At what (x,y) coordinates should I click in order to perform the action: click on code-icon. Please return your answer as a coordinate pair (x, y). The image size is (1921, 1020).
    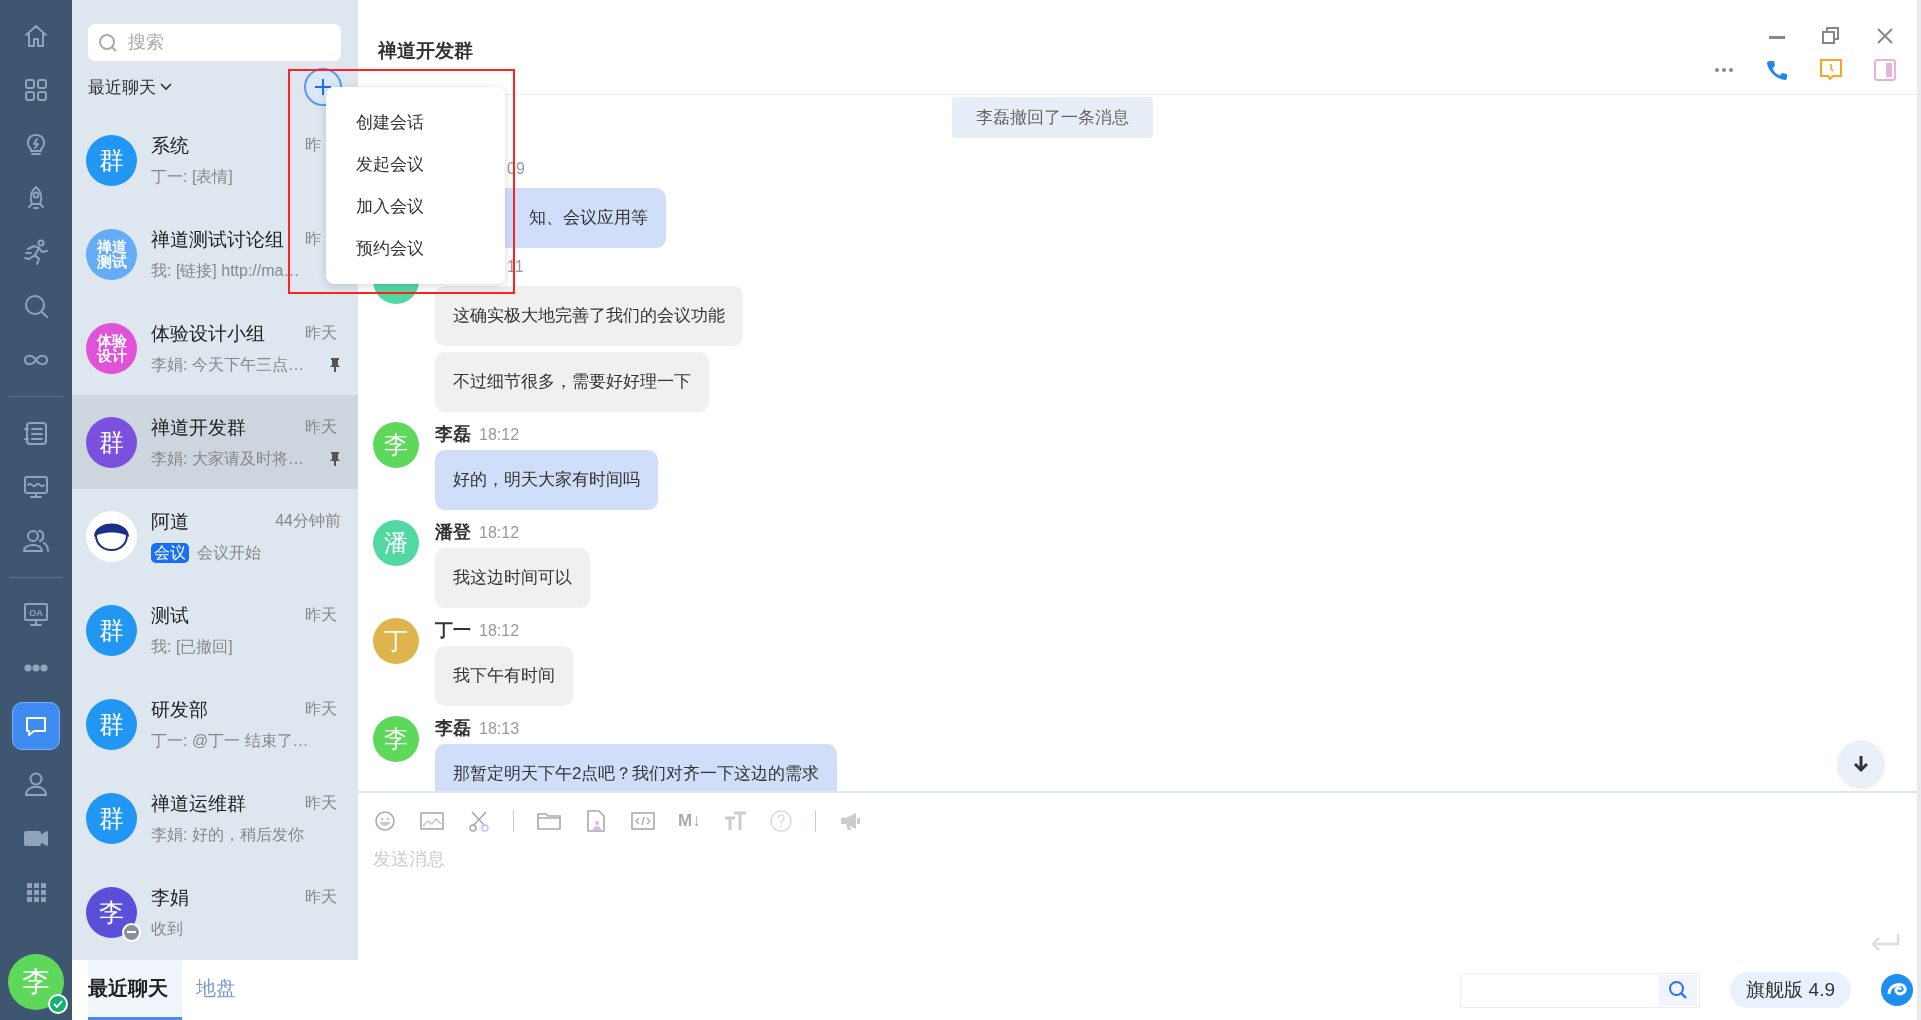
    Looking at the image, I should click on (643, 821).